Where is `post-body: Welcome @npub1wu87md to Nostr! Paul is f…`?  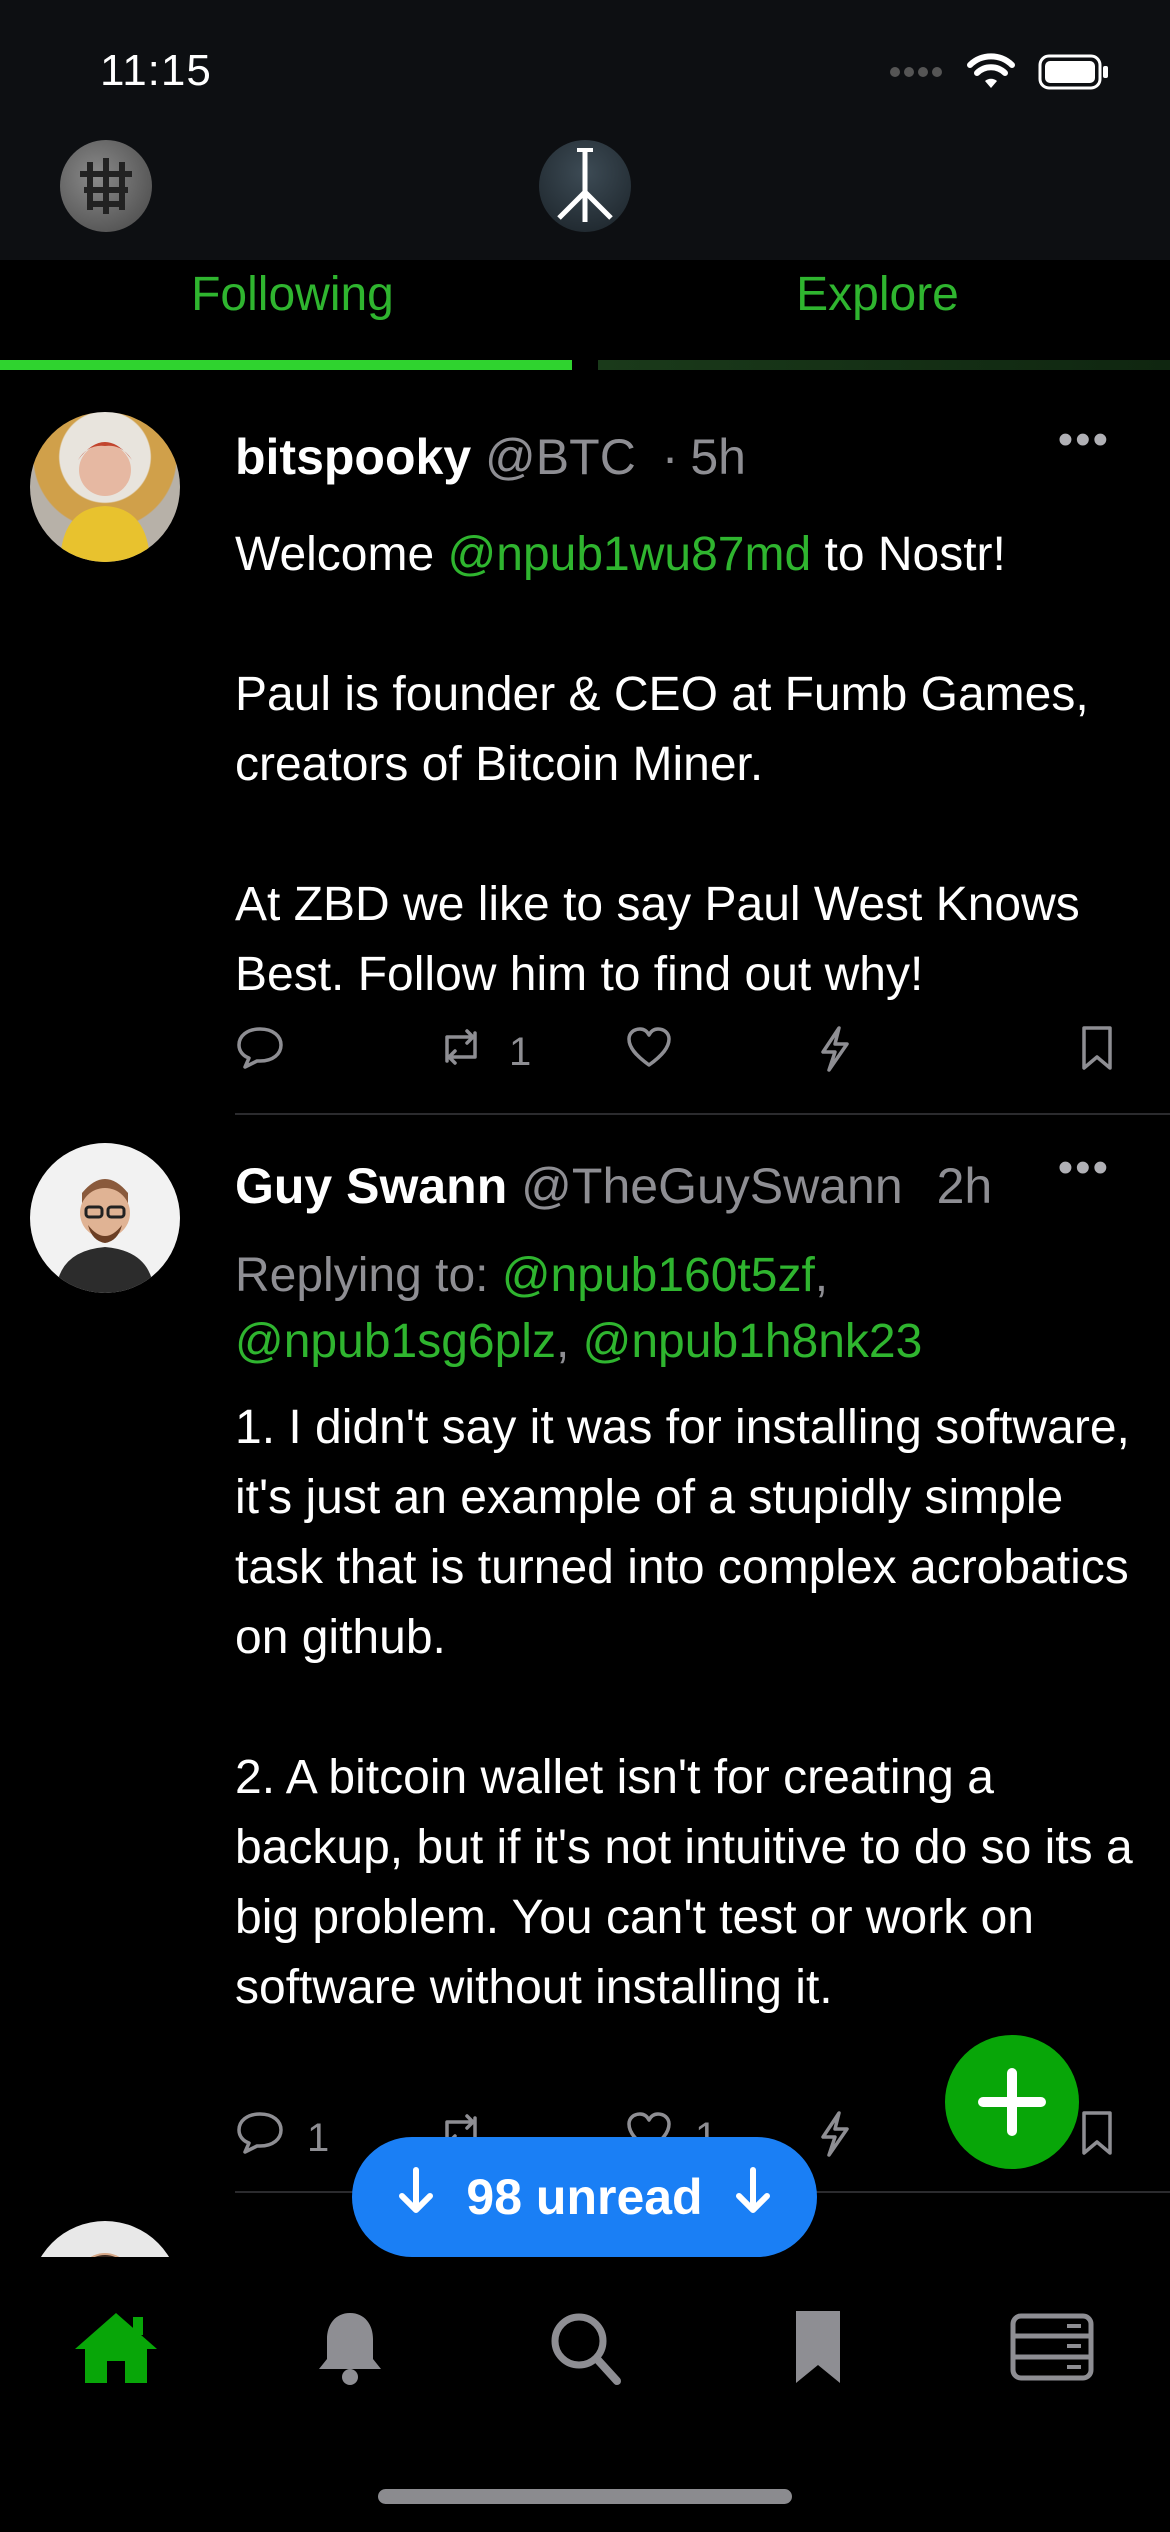
post-body: Welcome @npub1wu87md to Nostr! Paul is f… is located at coordinates (685, 765).